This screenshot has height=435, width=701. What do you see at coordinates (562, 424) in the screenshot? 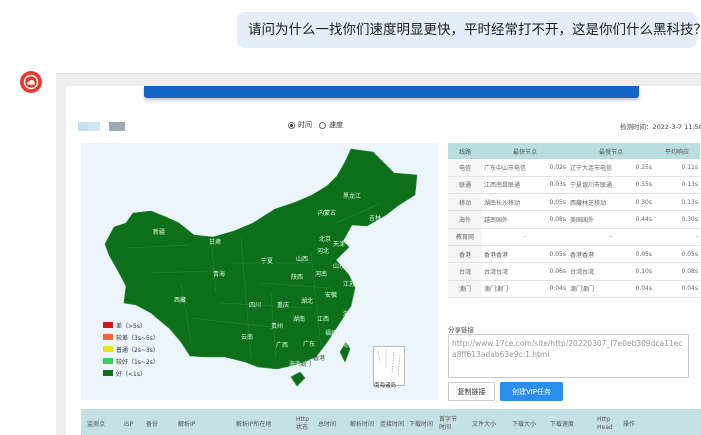
I see `results-column-header: 下载速度` at bounding box center [562, 424].